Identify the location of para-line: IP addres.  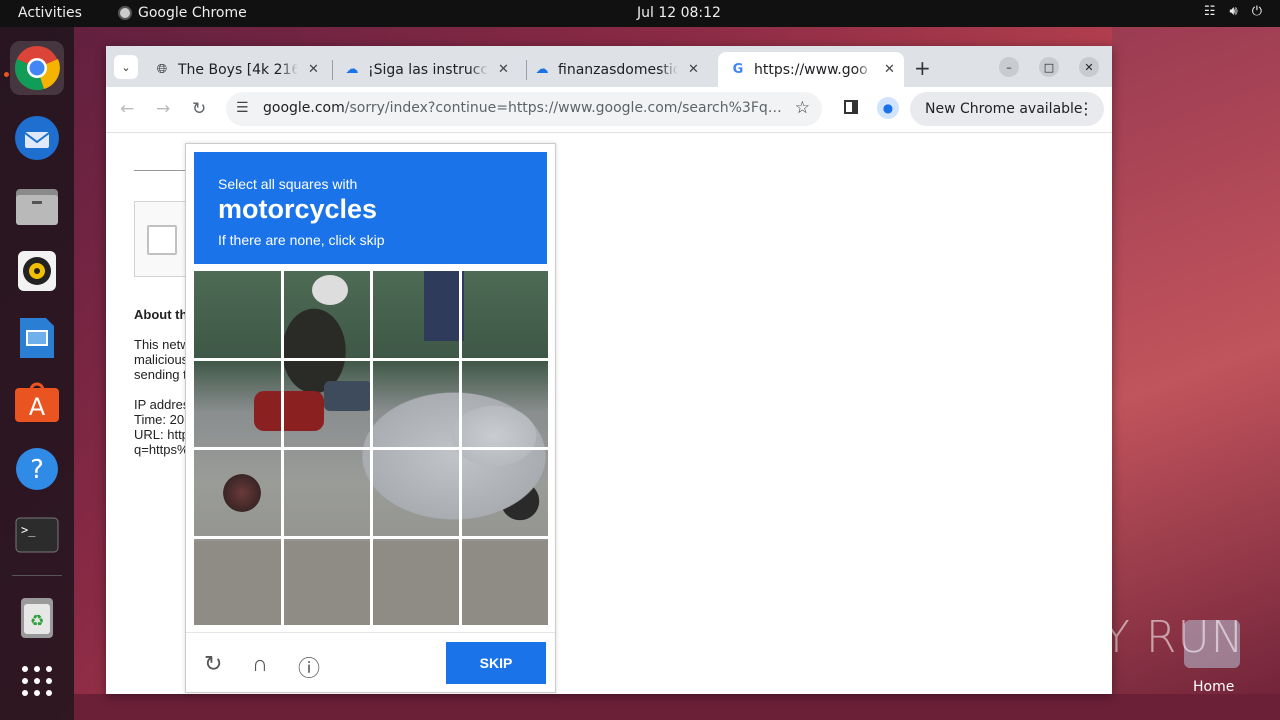
(162, 404).